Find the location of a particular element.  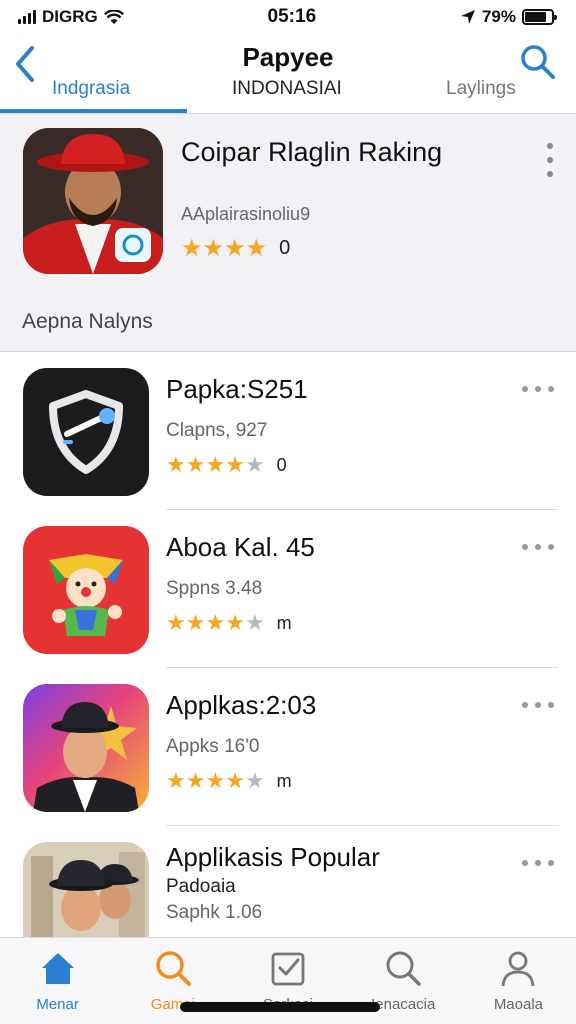

app-rating: ★★★★★ 0 is located at coordinates (226, 465).